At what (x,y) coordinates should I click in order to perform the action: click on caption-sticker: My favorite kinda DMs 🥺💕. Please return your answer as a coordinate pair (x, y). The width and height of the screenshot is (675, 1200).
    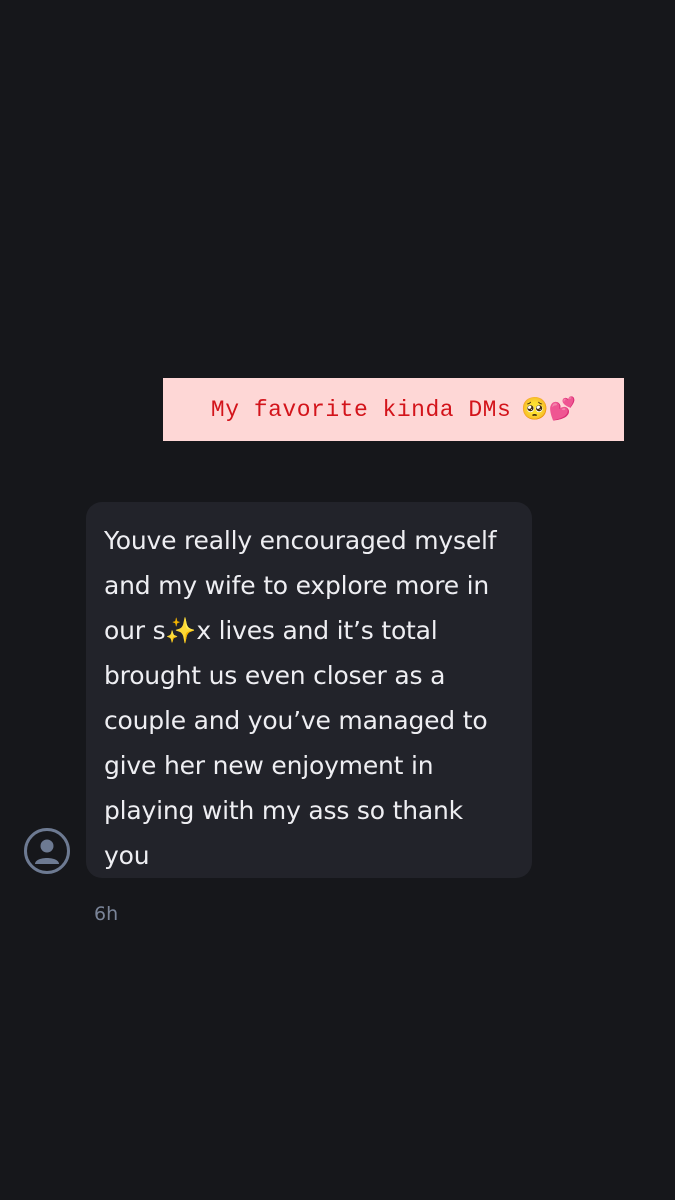
    Looking at the image, I should click on (393, 409).